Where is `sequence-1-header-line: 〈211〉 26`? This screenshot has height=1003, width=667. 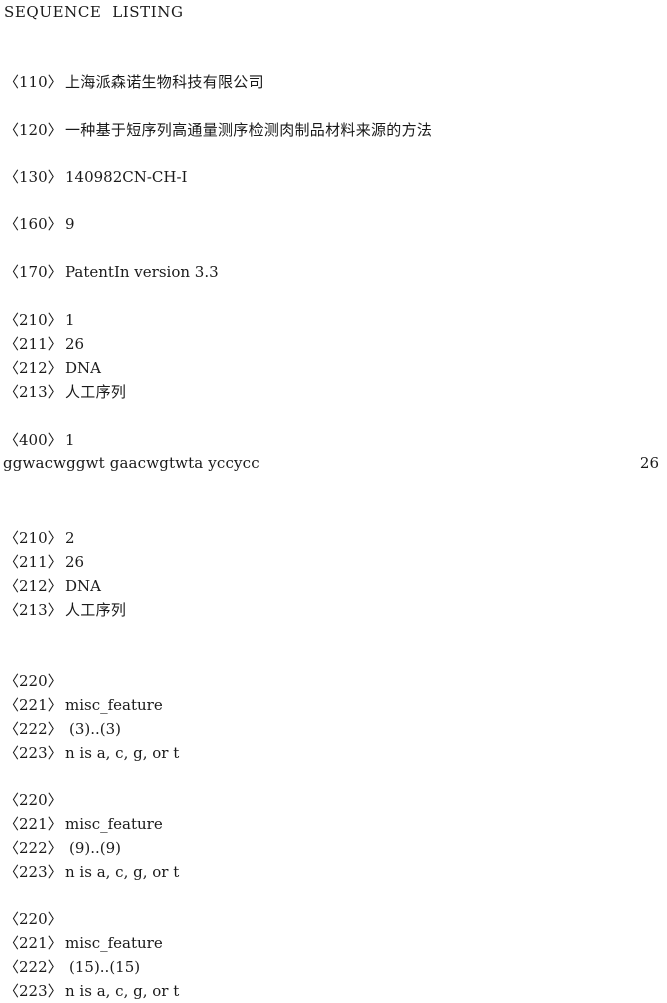
sequence-1-header-line: 〈211〉 26 is located at coordinates (333, 344).